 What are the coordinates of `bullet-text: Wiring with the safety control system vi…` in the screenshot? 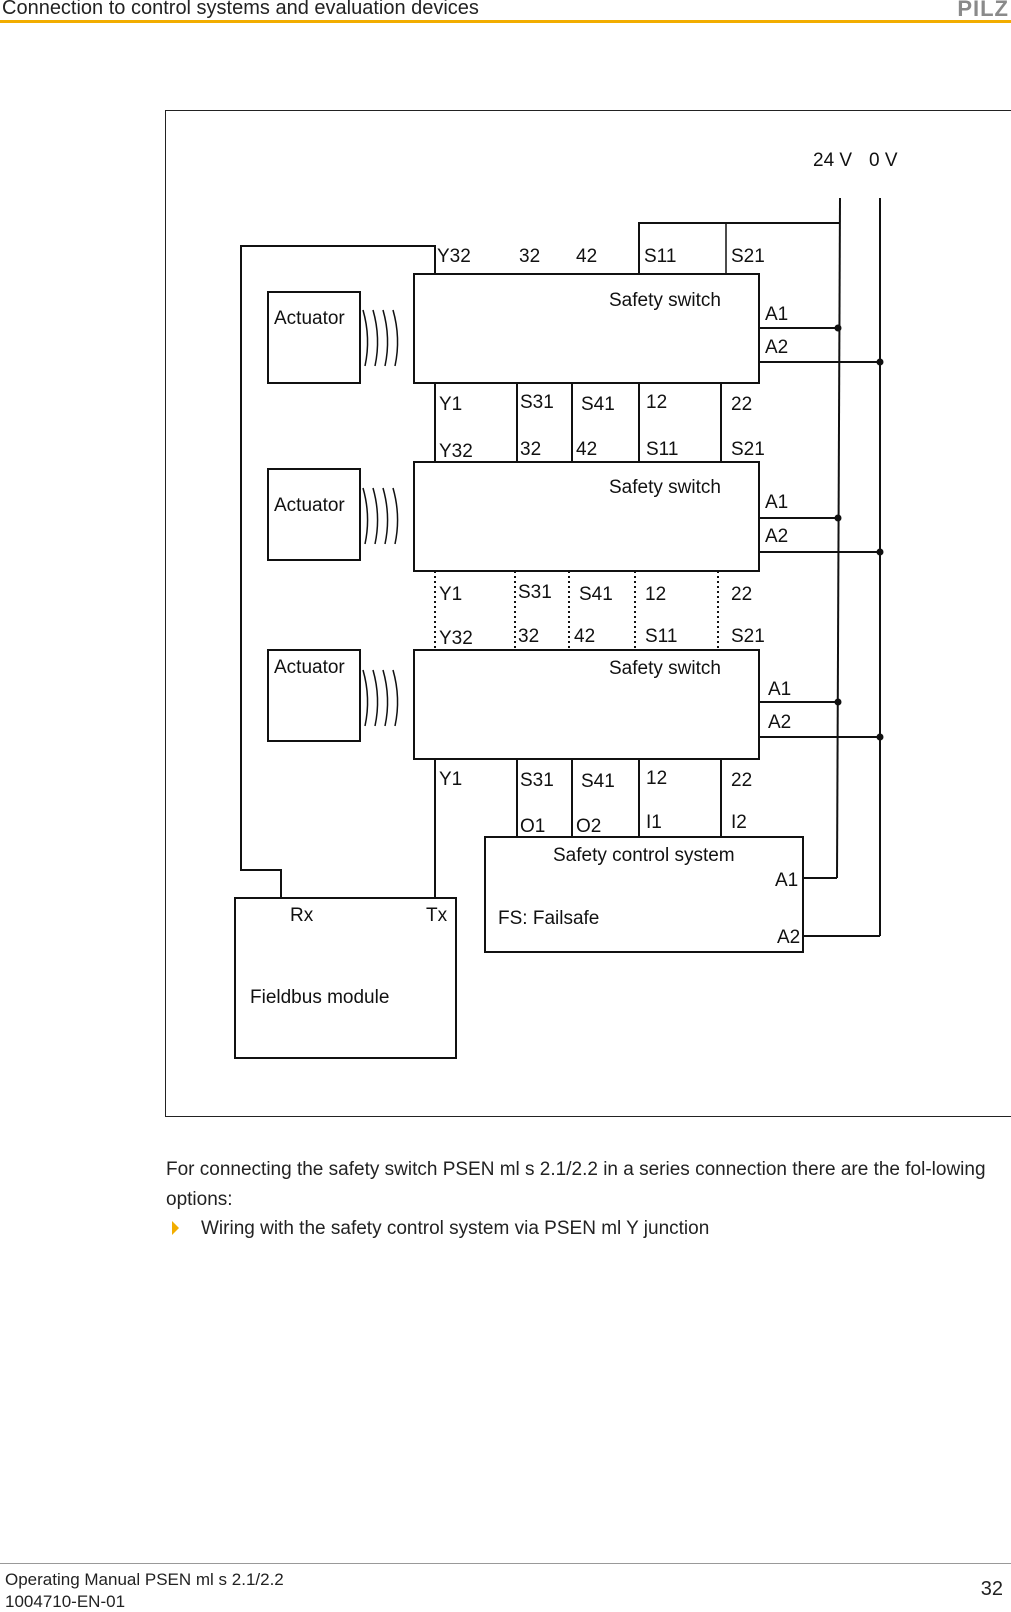 It's located at (455, 1228).